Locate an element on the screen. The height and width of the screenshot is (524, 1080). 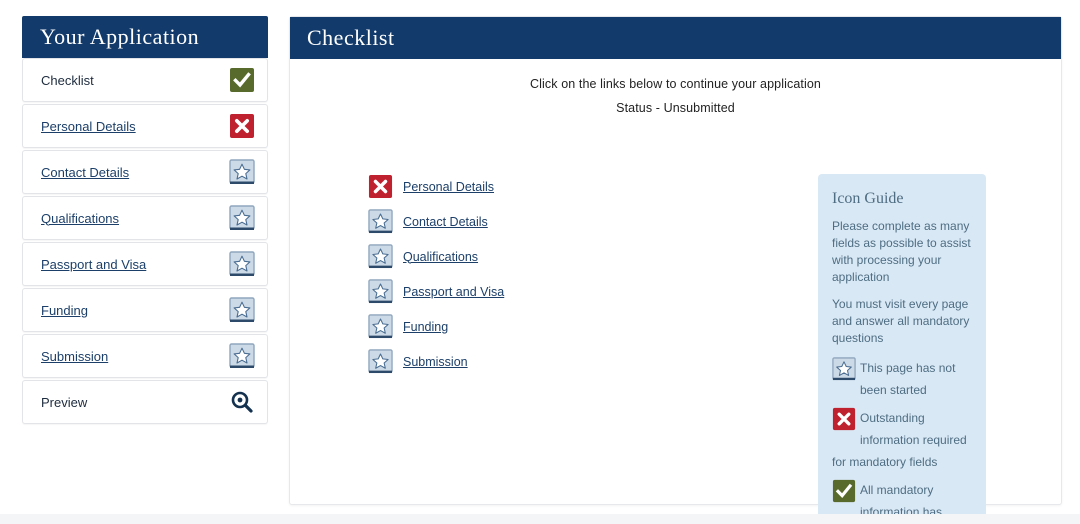
sidebar-item-label: Passport and Visa is located at coordinates (94, 264).